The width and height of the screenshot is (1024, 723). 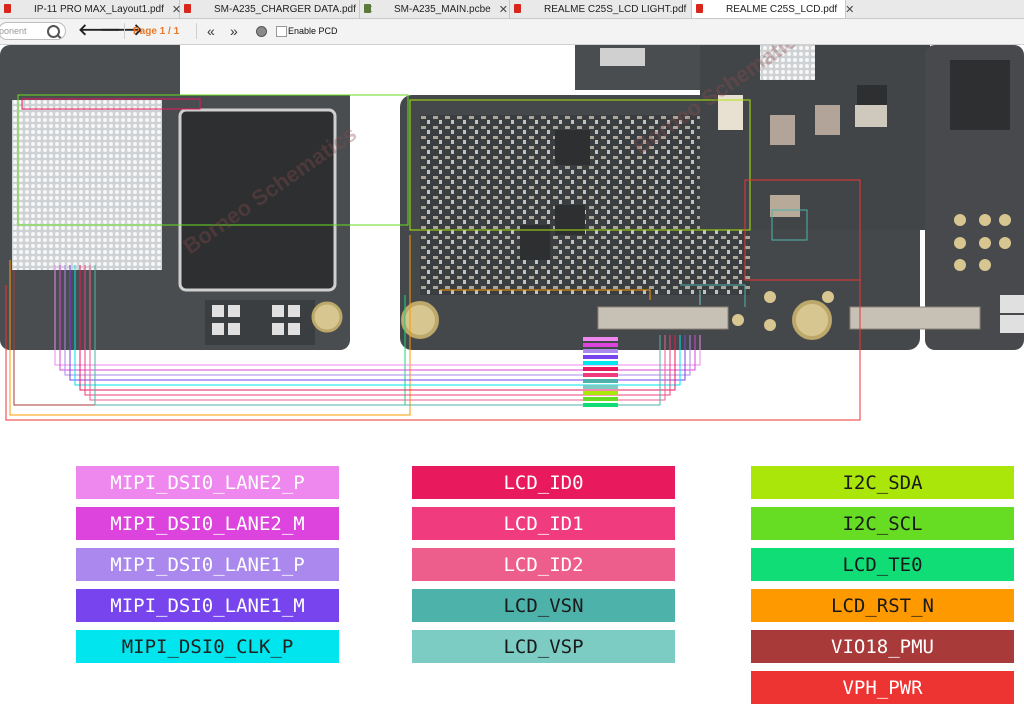 I want to click on legend-lcd-vsn: LCD_VSN, so click(x=543, y=605).